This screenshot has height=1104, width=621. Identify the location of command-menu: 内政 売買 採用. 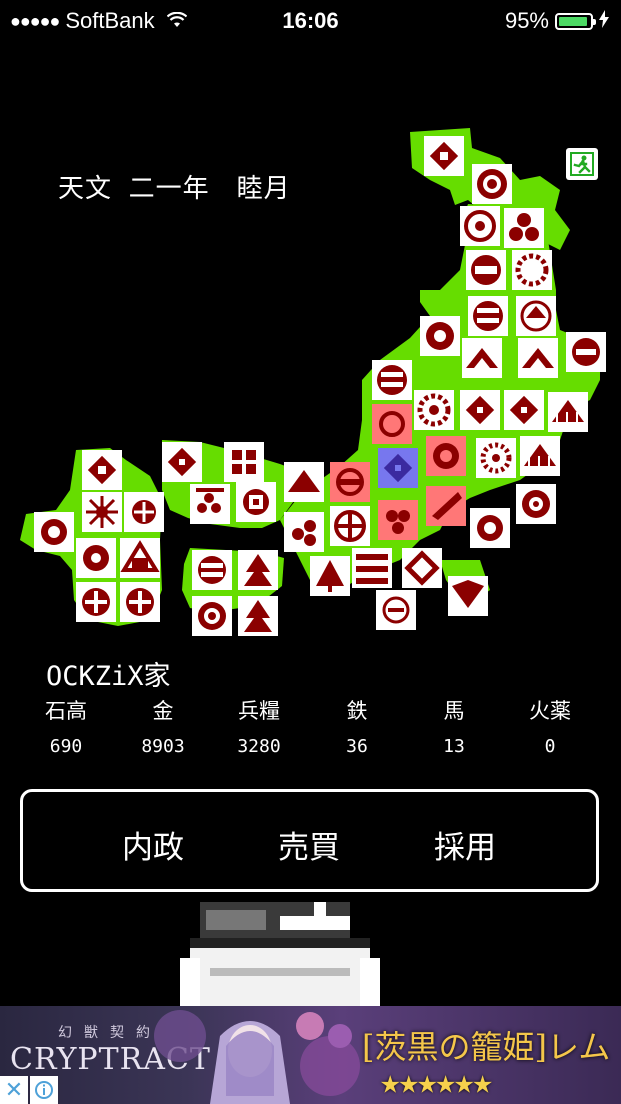
(309, 840).